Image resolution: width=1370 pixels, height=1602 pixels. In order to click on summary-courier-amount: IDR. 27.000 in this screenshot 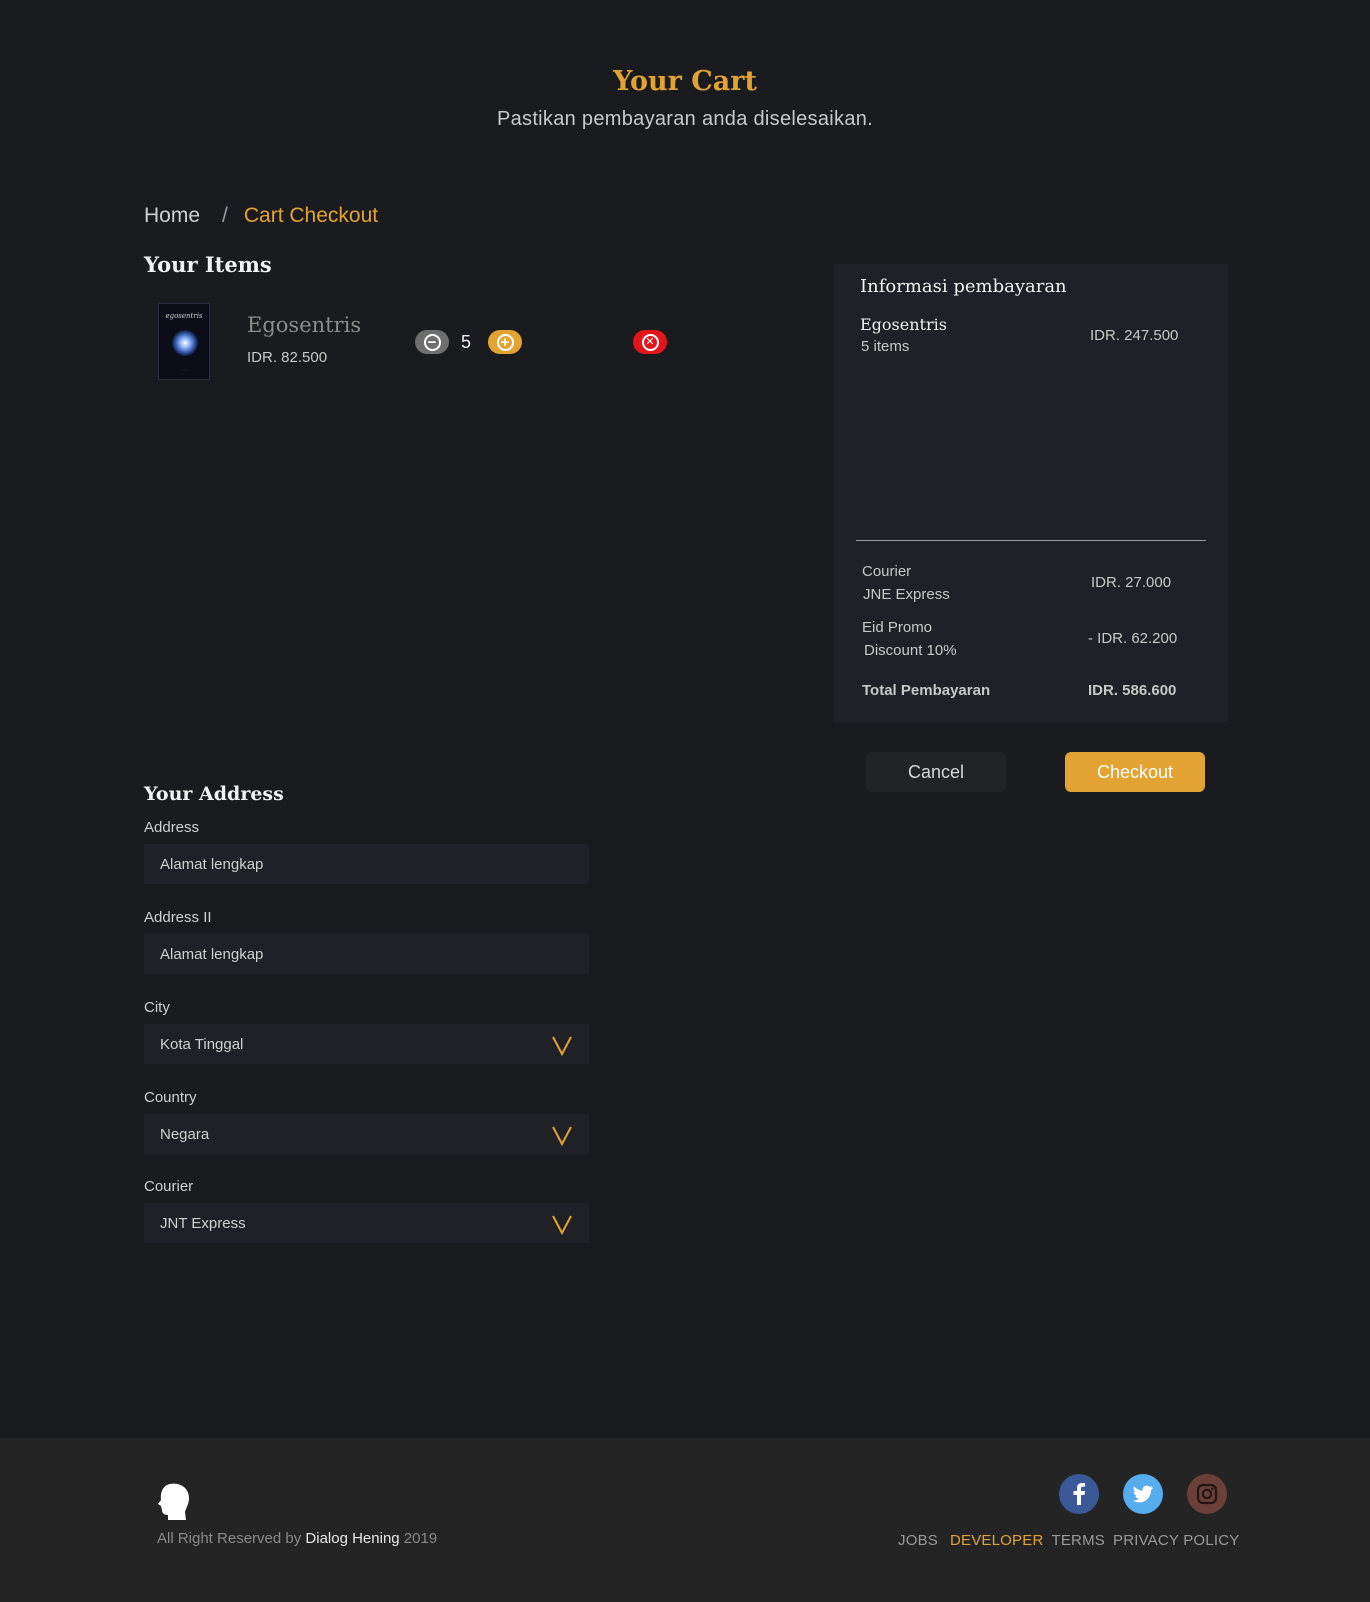, I will do `click(1131, 582)`.